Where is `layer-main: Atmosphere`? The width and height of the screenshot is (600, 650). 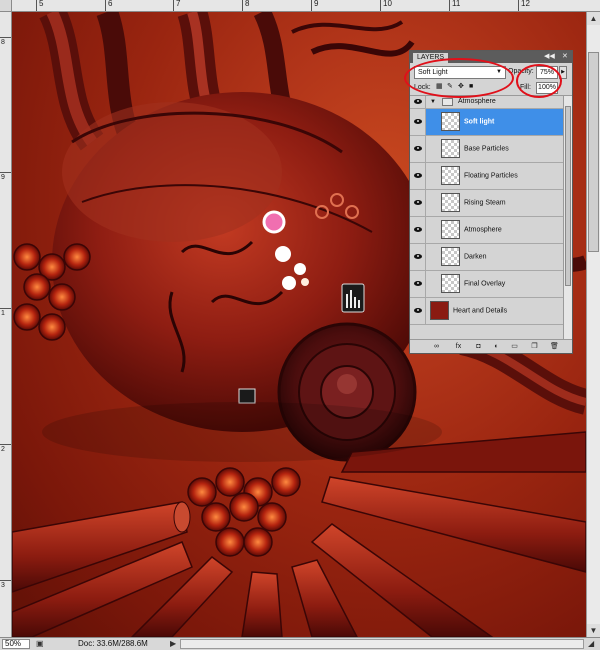
layer-main: Atmosphere is located at coordinates (494, 230).